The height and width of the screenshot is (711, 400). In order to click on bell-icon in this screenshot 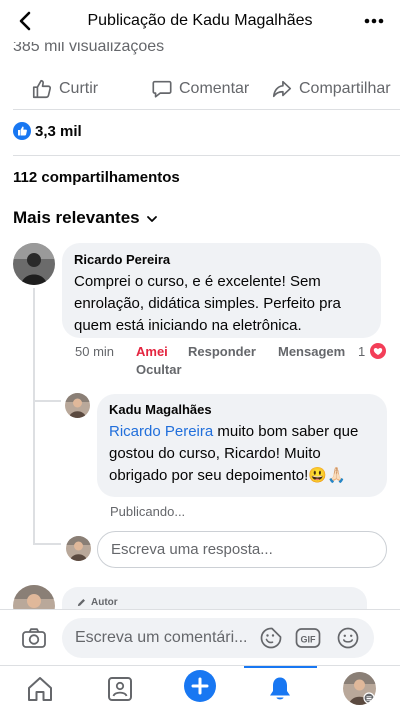, I will do `click(280, 689)`.